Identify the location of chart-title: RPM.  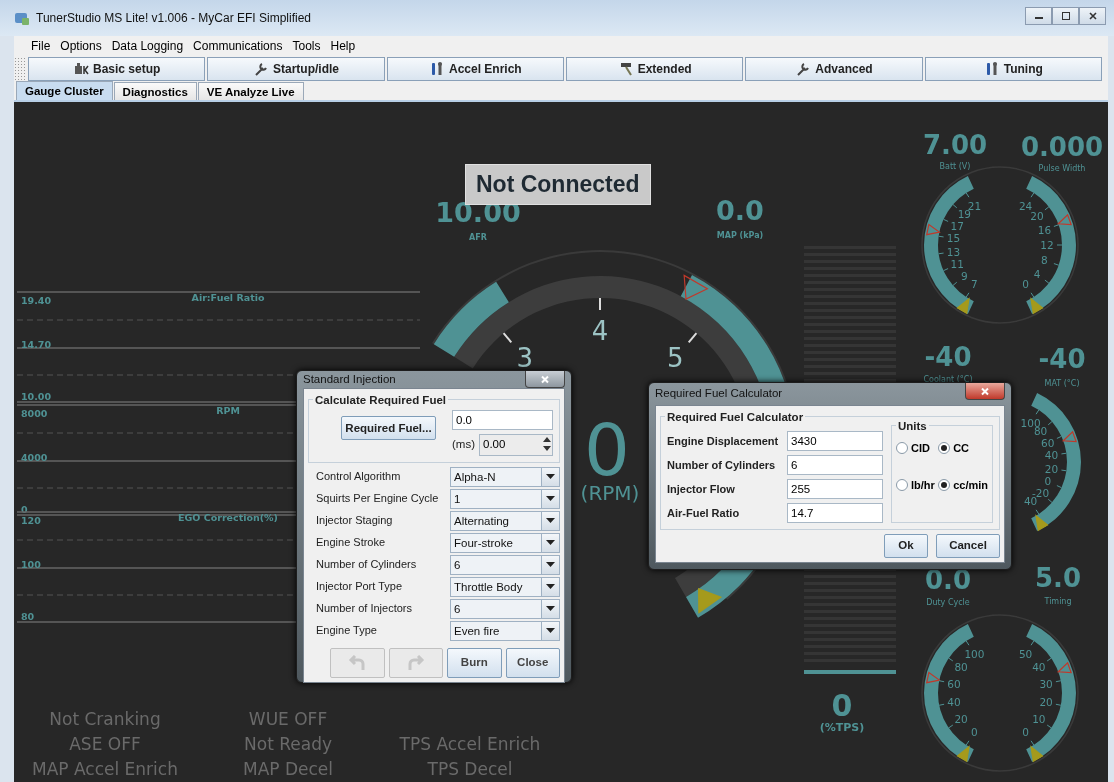
(228, 410).